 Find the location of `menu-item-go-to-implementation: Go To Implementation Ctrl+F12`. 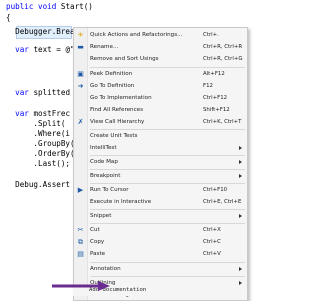

menu-item-go-to-implementation: Go To Implementation Ctrl+F12 is located at coordinates (160, 98).